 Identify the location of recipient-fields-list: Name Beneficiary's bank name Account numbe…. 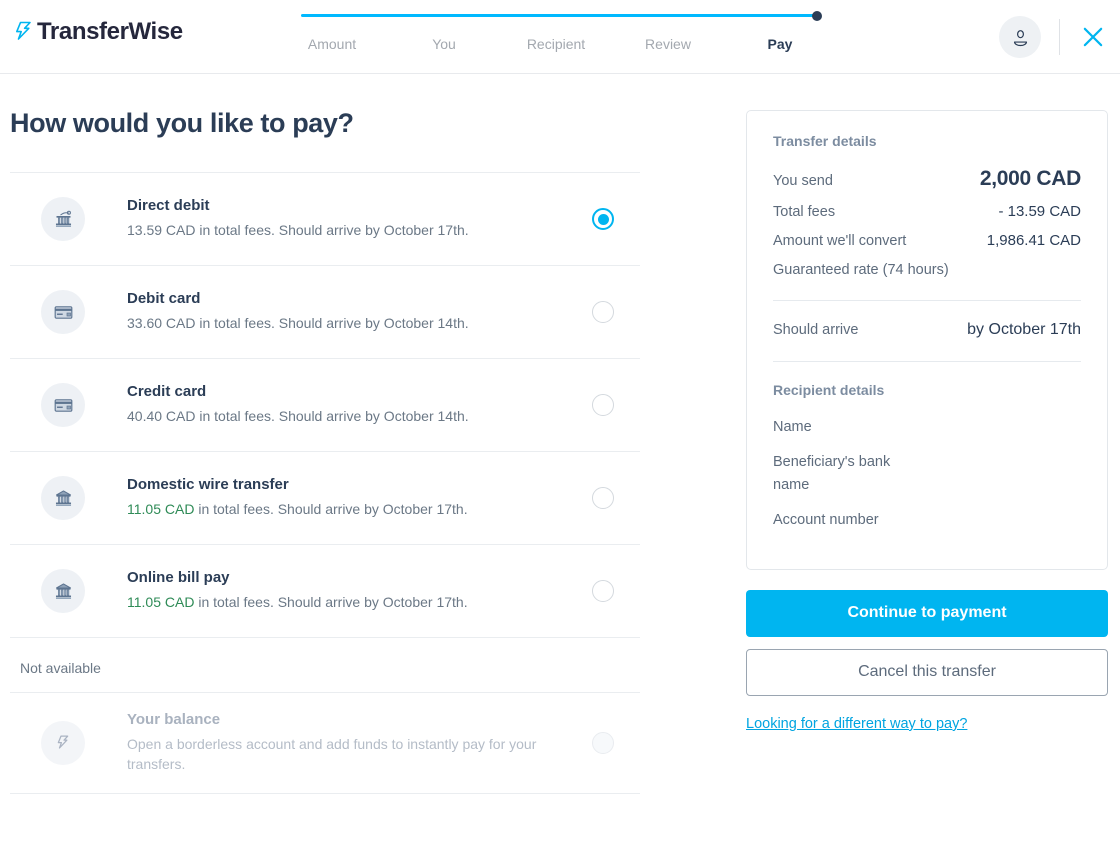
(927, 474).